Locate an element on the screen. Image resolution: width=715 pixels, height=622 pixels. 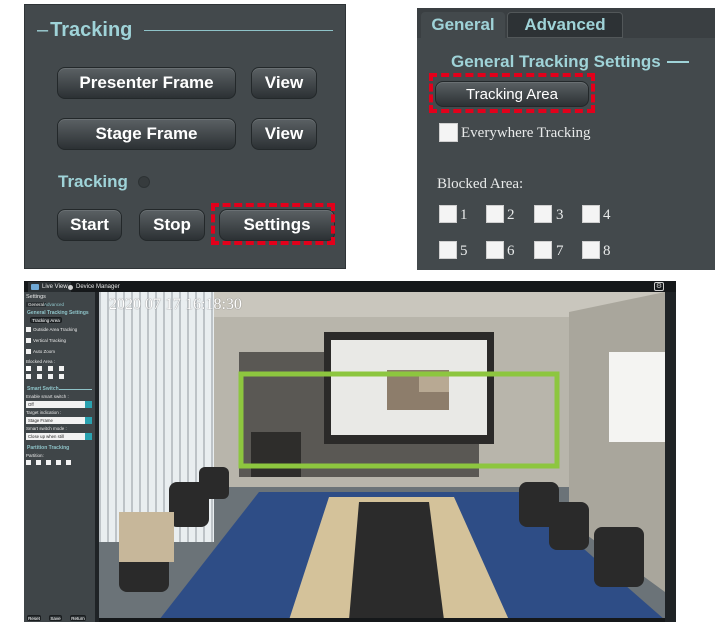
sidebar-blocked-3-checkbox is located at coordinates (50, 368).